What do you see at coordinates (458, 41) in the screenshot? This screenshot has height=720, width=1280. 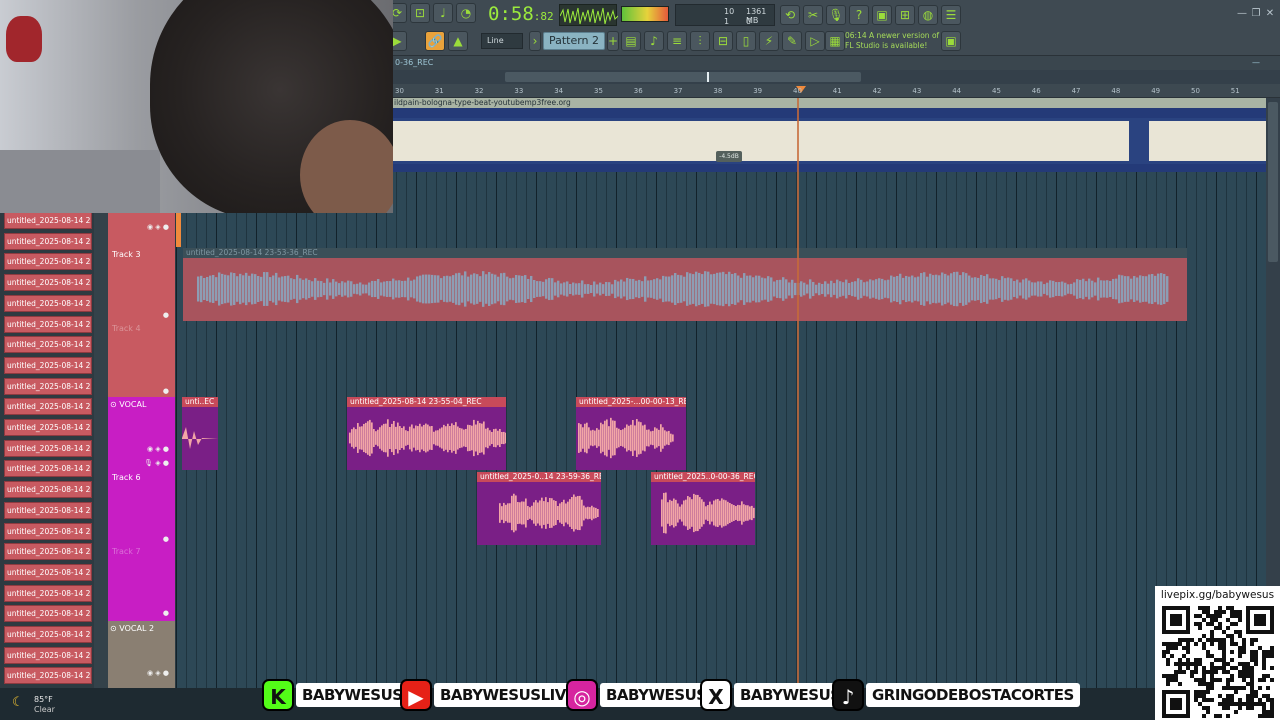 I see `stamp-icon: ▲` at bounding box center [458, 41].